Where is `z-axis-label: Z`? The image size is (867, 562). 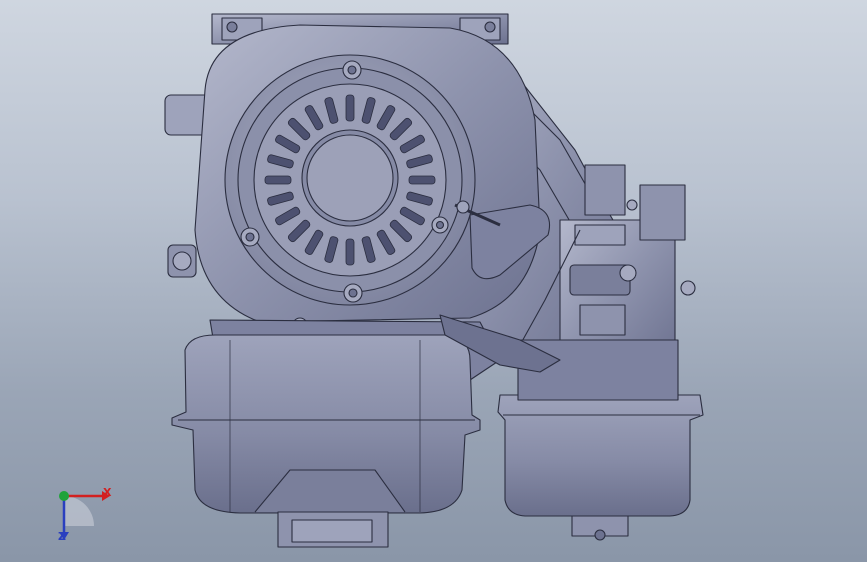 z-axis-label: Z is located at coordinates (62, 536).